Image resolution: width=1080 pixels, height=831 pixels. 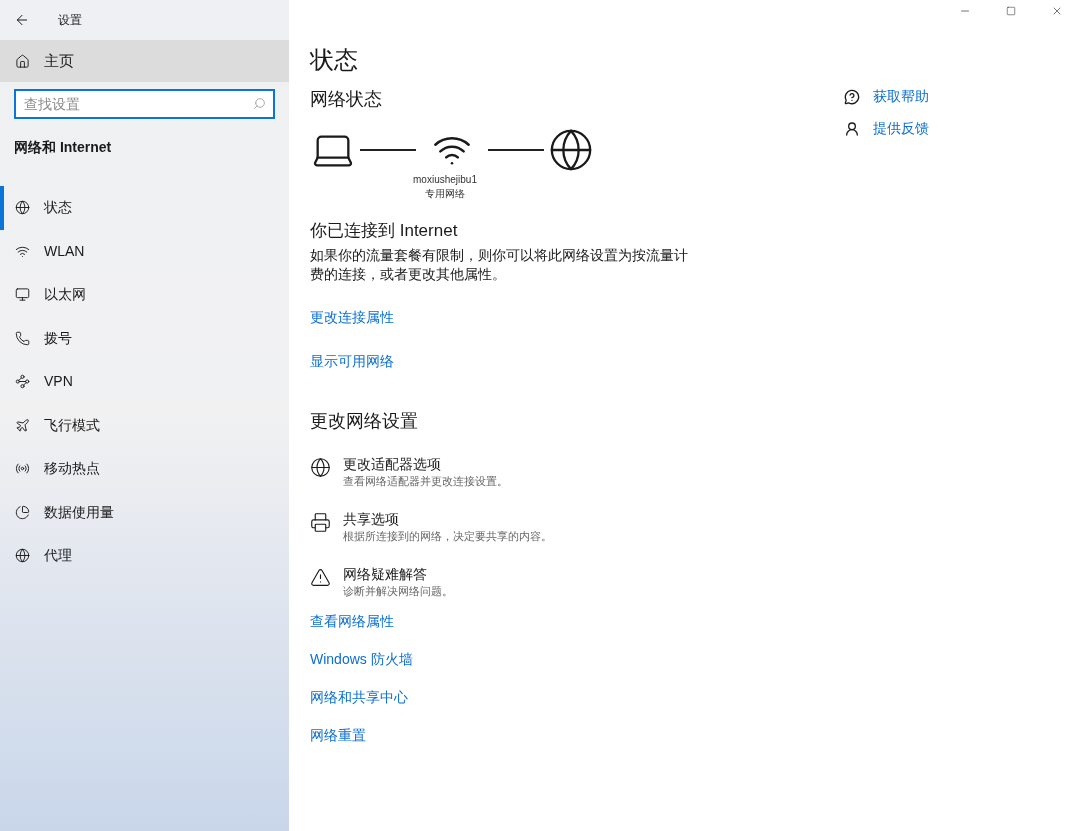 I want to click on nav-item: 状态, so click(x=144, y=208).